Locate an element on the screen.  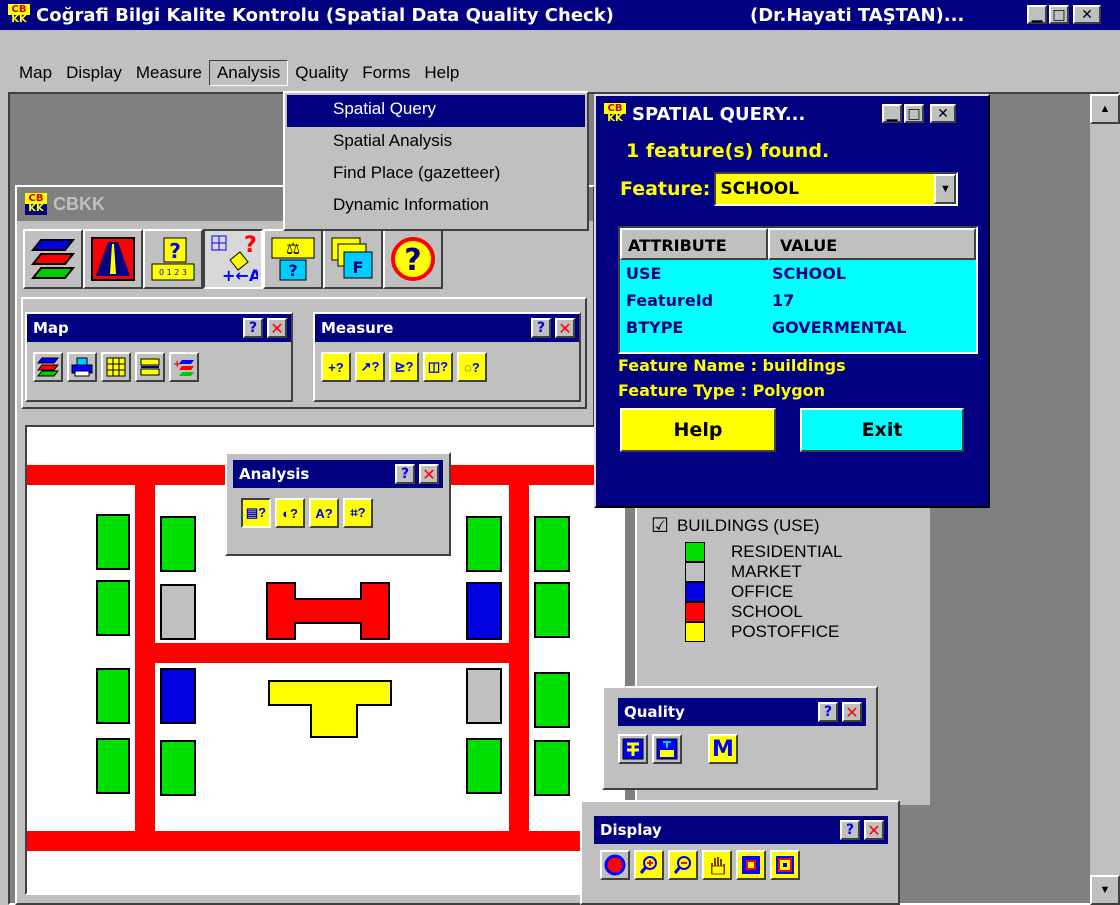
menu-measure: Measure is located at coordinates (169, 73).